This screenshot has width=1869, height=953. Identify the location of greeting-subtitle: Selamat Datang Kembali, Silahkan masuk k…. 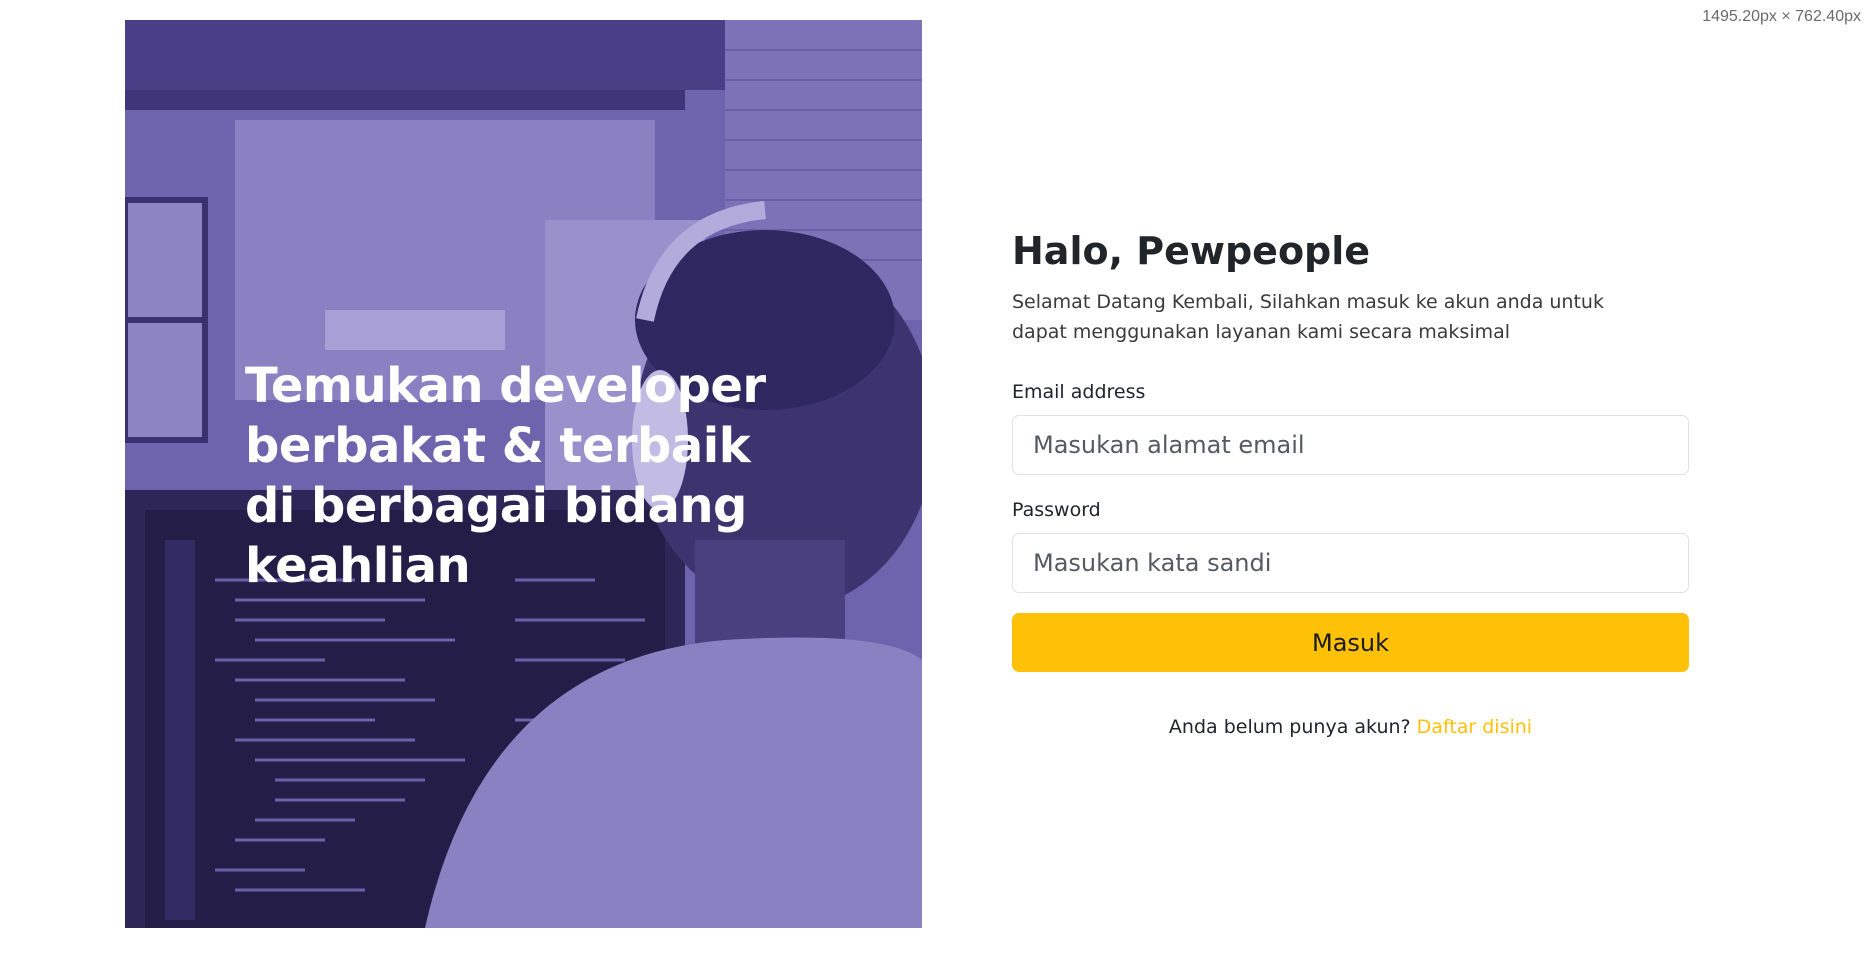
(1308, 317).